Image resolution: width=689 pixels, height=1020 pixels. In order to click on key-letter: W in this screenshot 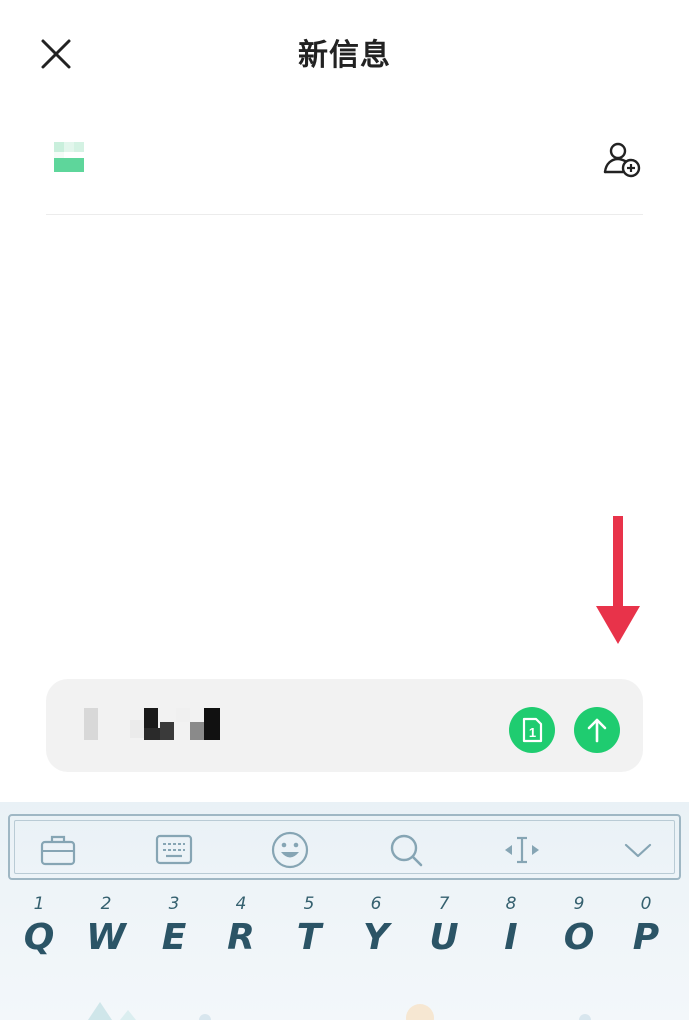, I will do `click(106, 937)`.